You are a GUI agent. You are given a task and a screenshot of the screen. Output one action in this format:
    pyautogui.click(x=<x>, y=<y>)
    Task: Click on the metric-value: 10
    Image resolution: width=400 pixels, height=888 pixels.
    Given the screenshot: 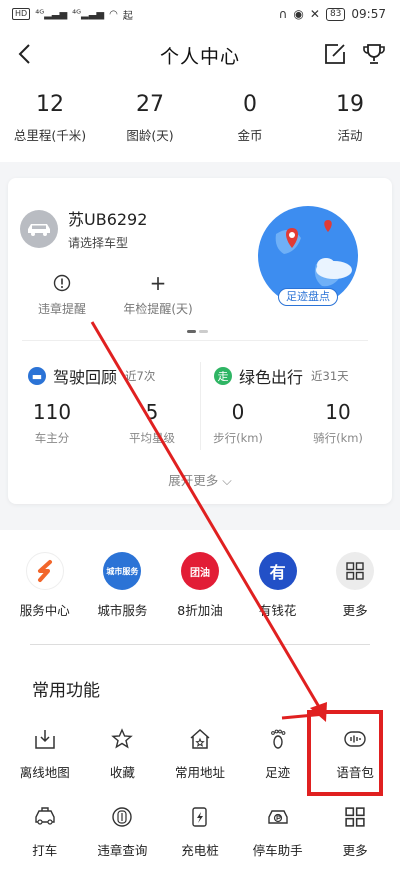 What is the action you would take?
    pyautogui.click(x=338, y=412)
    